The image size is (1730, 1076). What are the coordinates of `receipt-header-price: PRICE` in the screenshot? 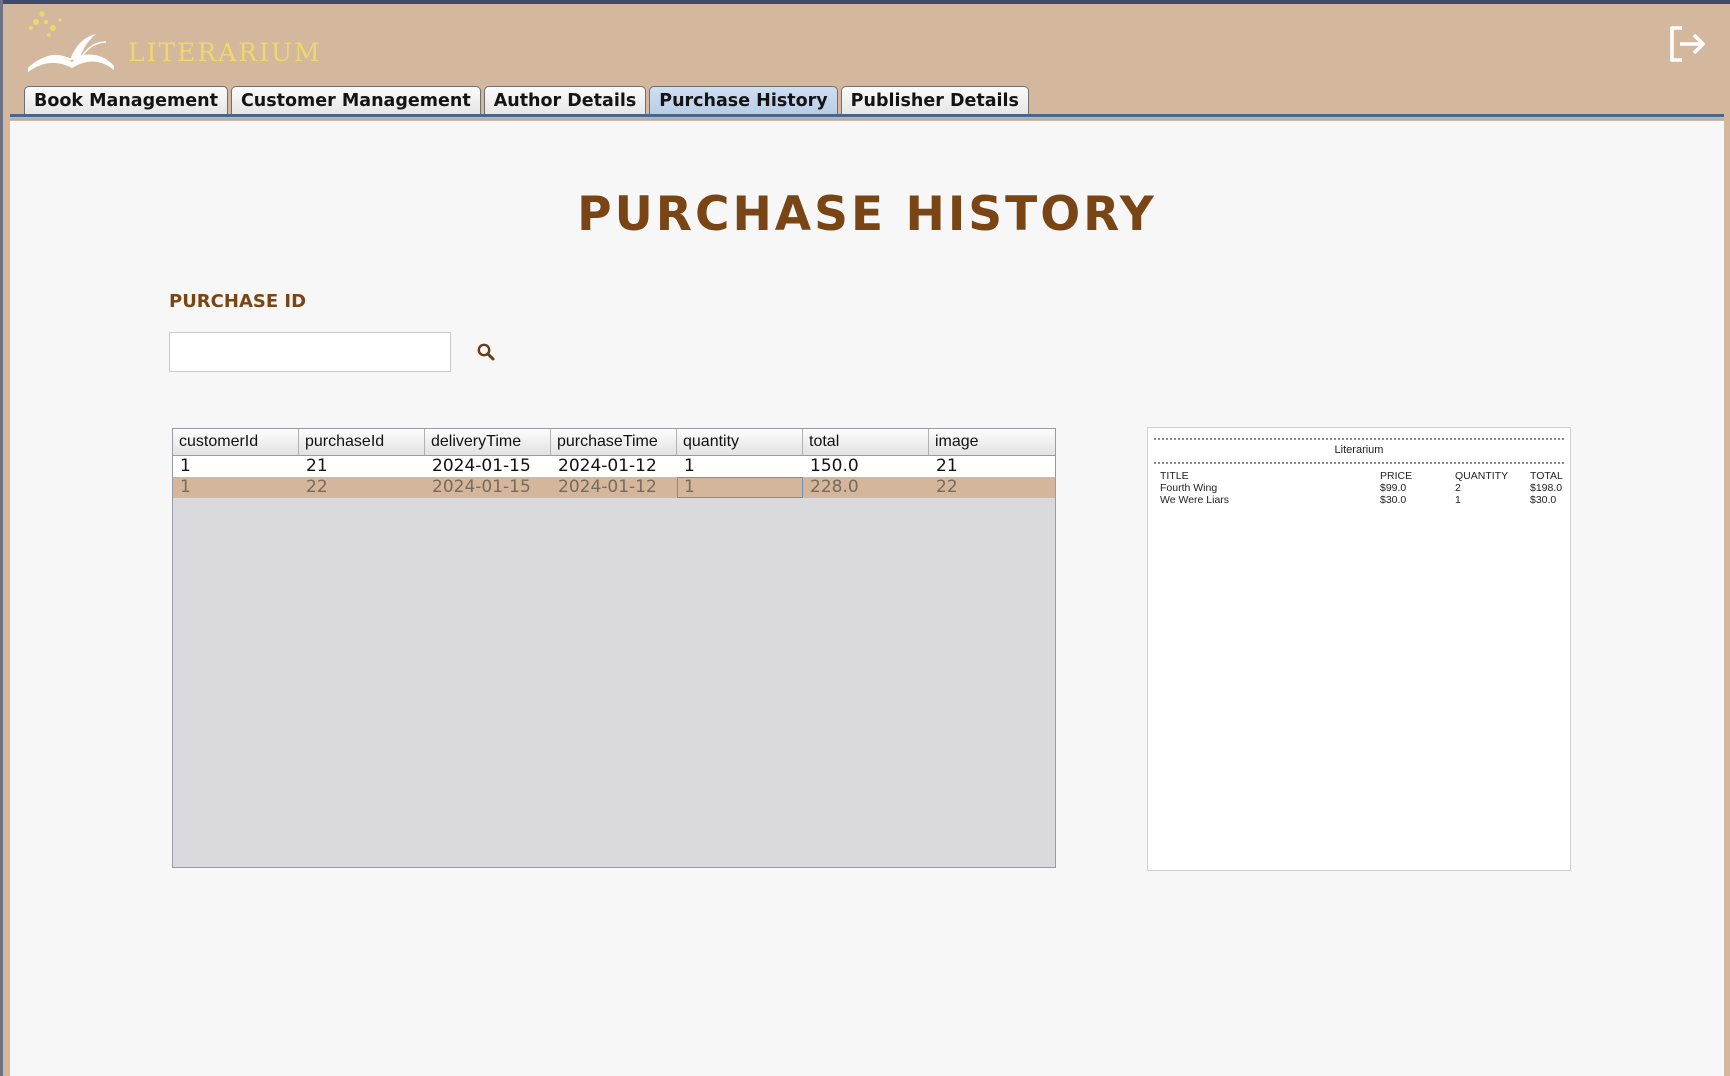 It's located at (1396, 476).